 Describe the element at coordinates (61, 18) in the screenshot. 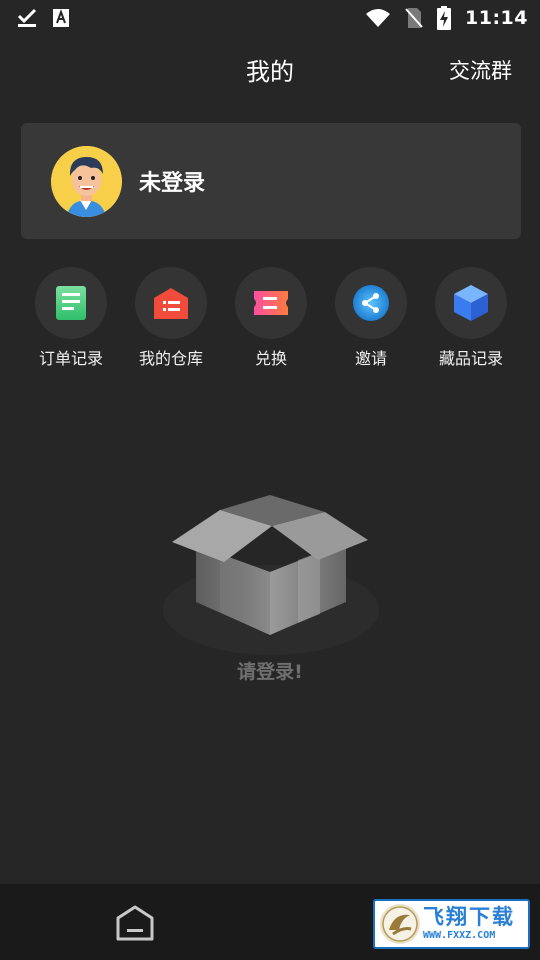

I see `font-a-icon` at that location.